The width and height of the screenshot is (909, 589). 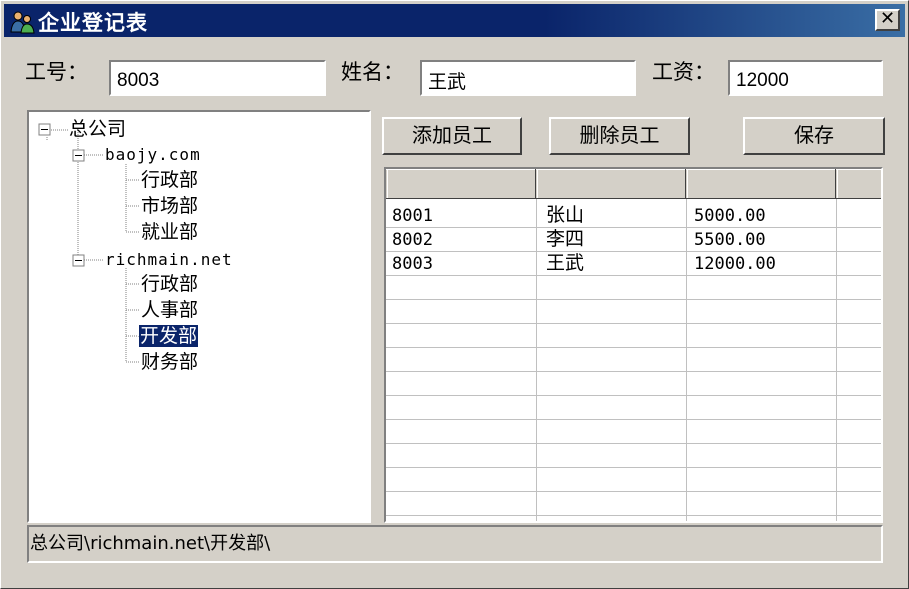 I want to click on app-icon, so click(x=22, y=22).